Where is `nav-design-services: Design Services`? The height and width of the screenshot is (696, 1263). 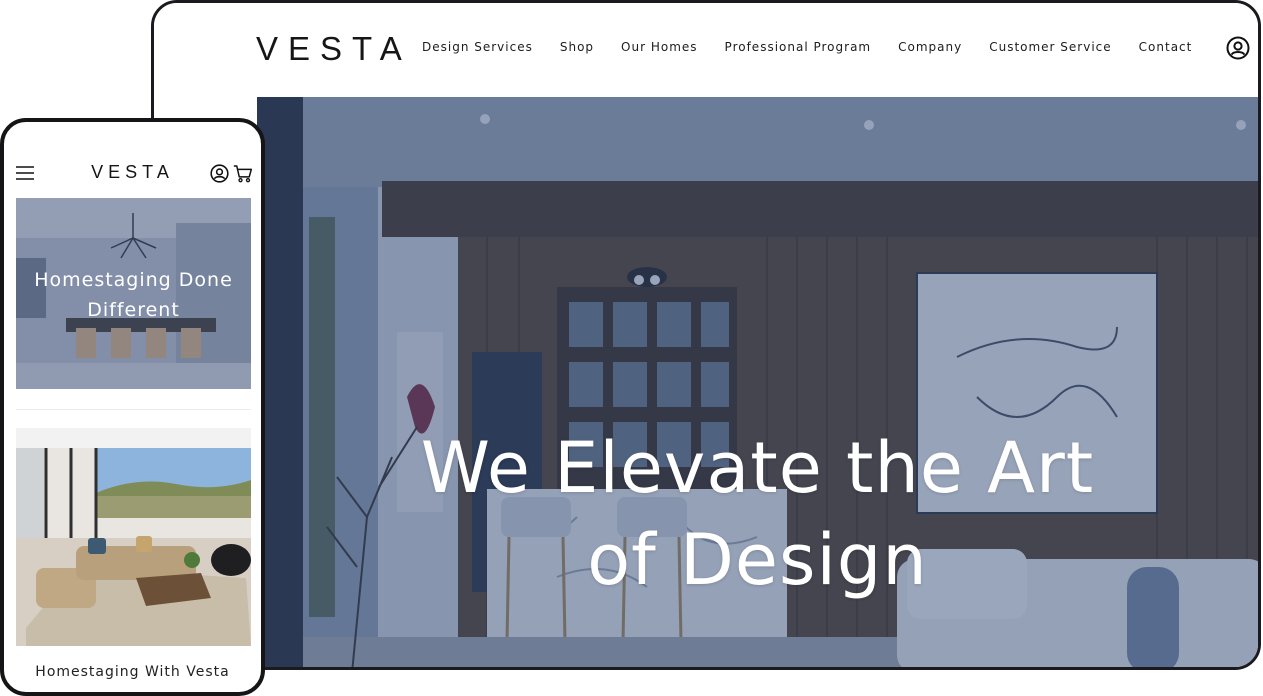
nav-design-services: Design Services is located at coordinates (477, 47).